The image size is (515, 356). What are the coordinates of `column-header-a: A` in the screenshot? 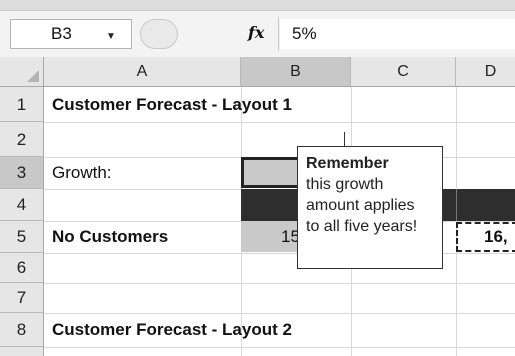 It's located at (142, 72).